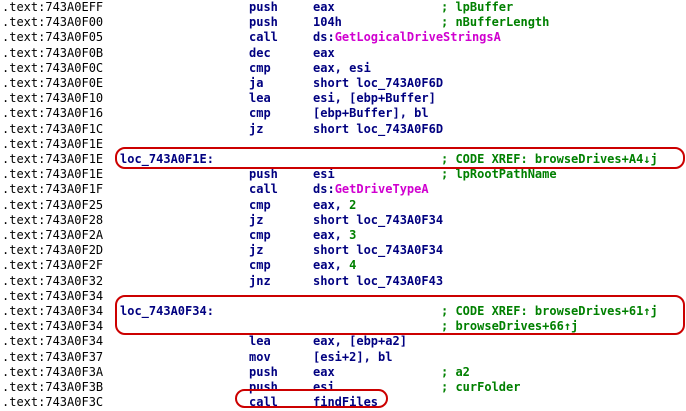  Describe the element at coordinates (342, 67) in the screenshot. I see `operand-text: eax, esi` at that location.